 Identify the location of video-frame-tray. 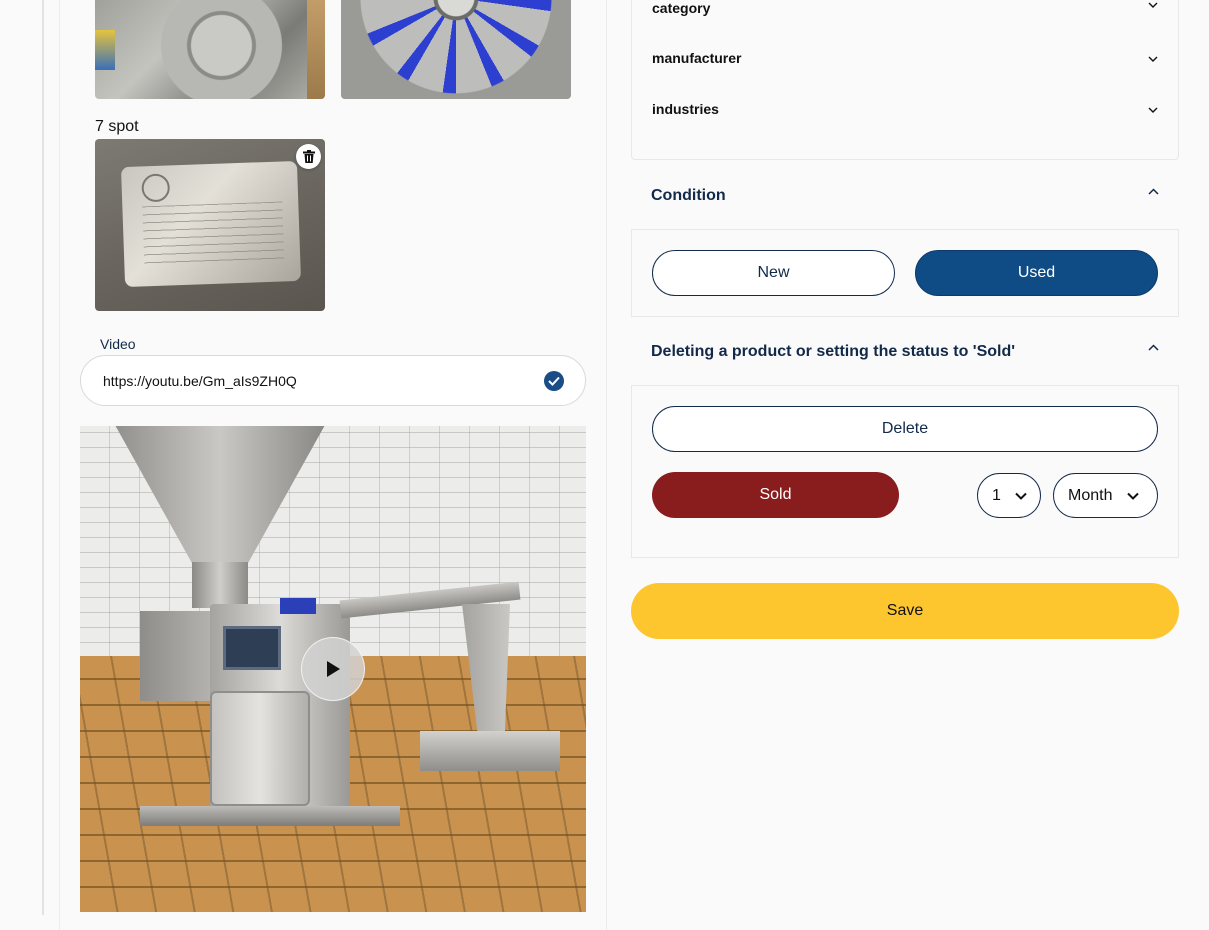
(490, 751).